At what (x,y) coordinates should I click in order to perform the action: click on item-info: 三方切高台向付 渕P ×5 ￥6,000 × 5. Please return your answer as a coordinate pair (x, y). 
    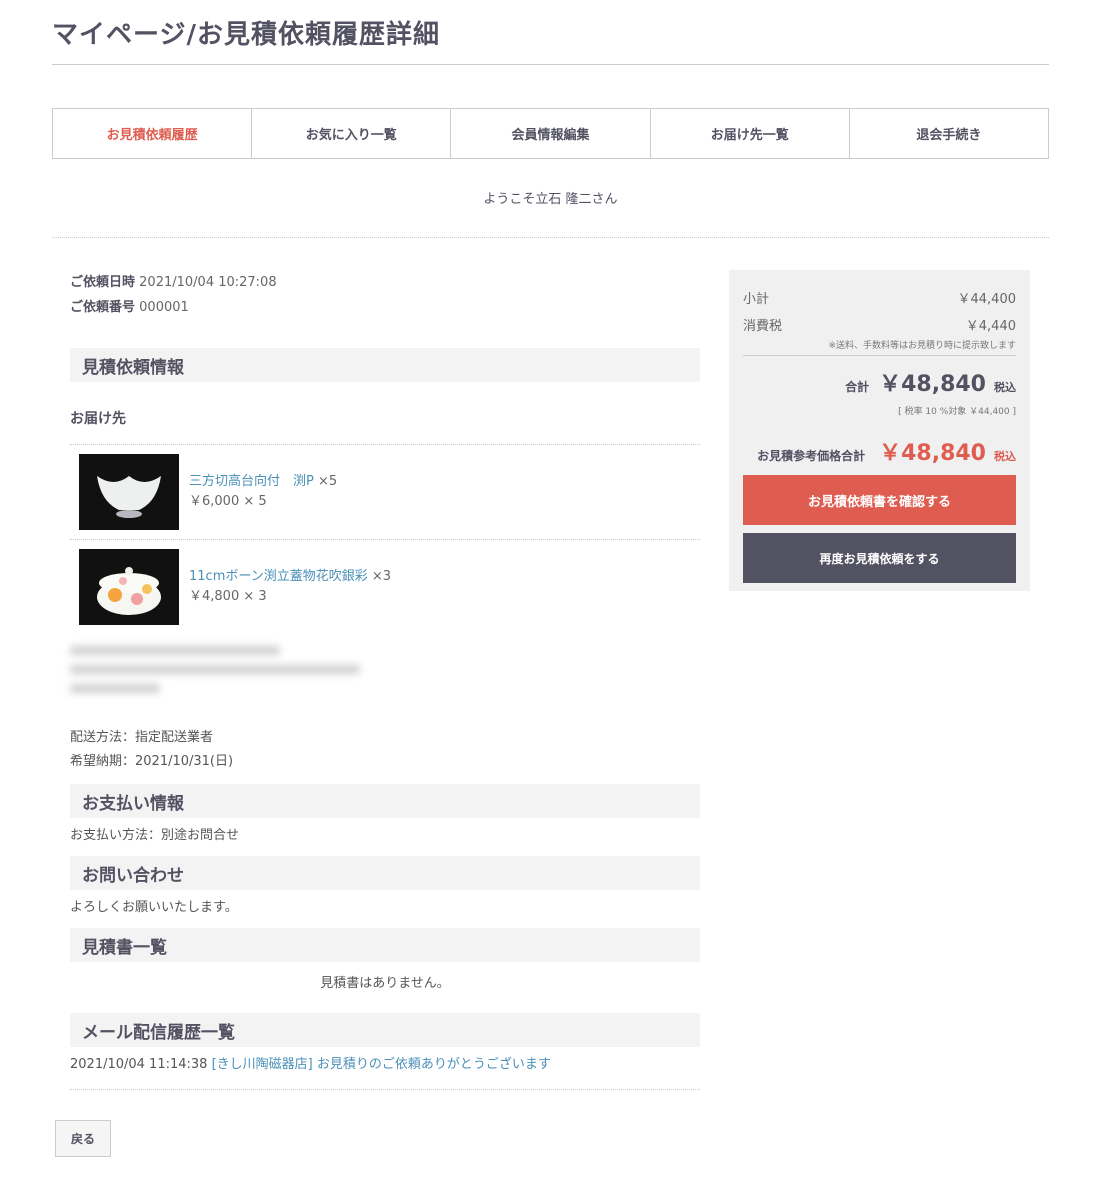
    Looking at the image, I should click on (263, 492).